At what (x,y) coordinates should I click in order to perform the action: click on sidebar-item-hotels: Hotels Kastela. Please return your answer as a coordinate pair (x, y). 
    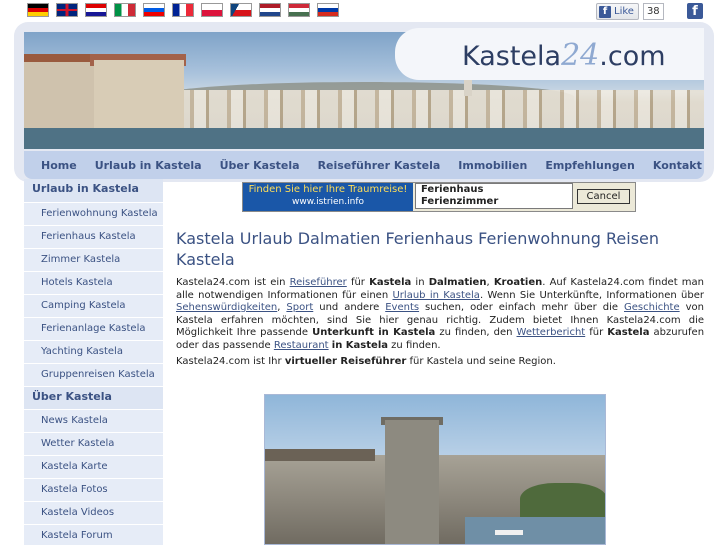
    Looking at the image, I should click on (93, 282).